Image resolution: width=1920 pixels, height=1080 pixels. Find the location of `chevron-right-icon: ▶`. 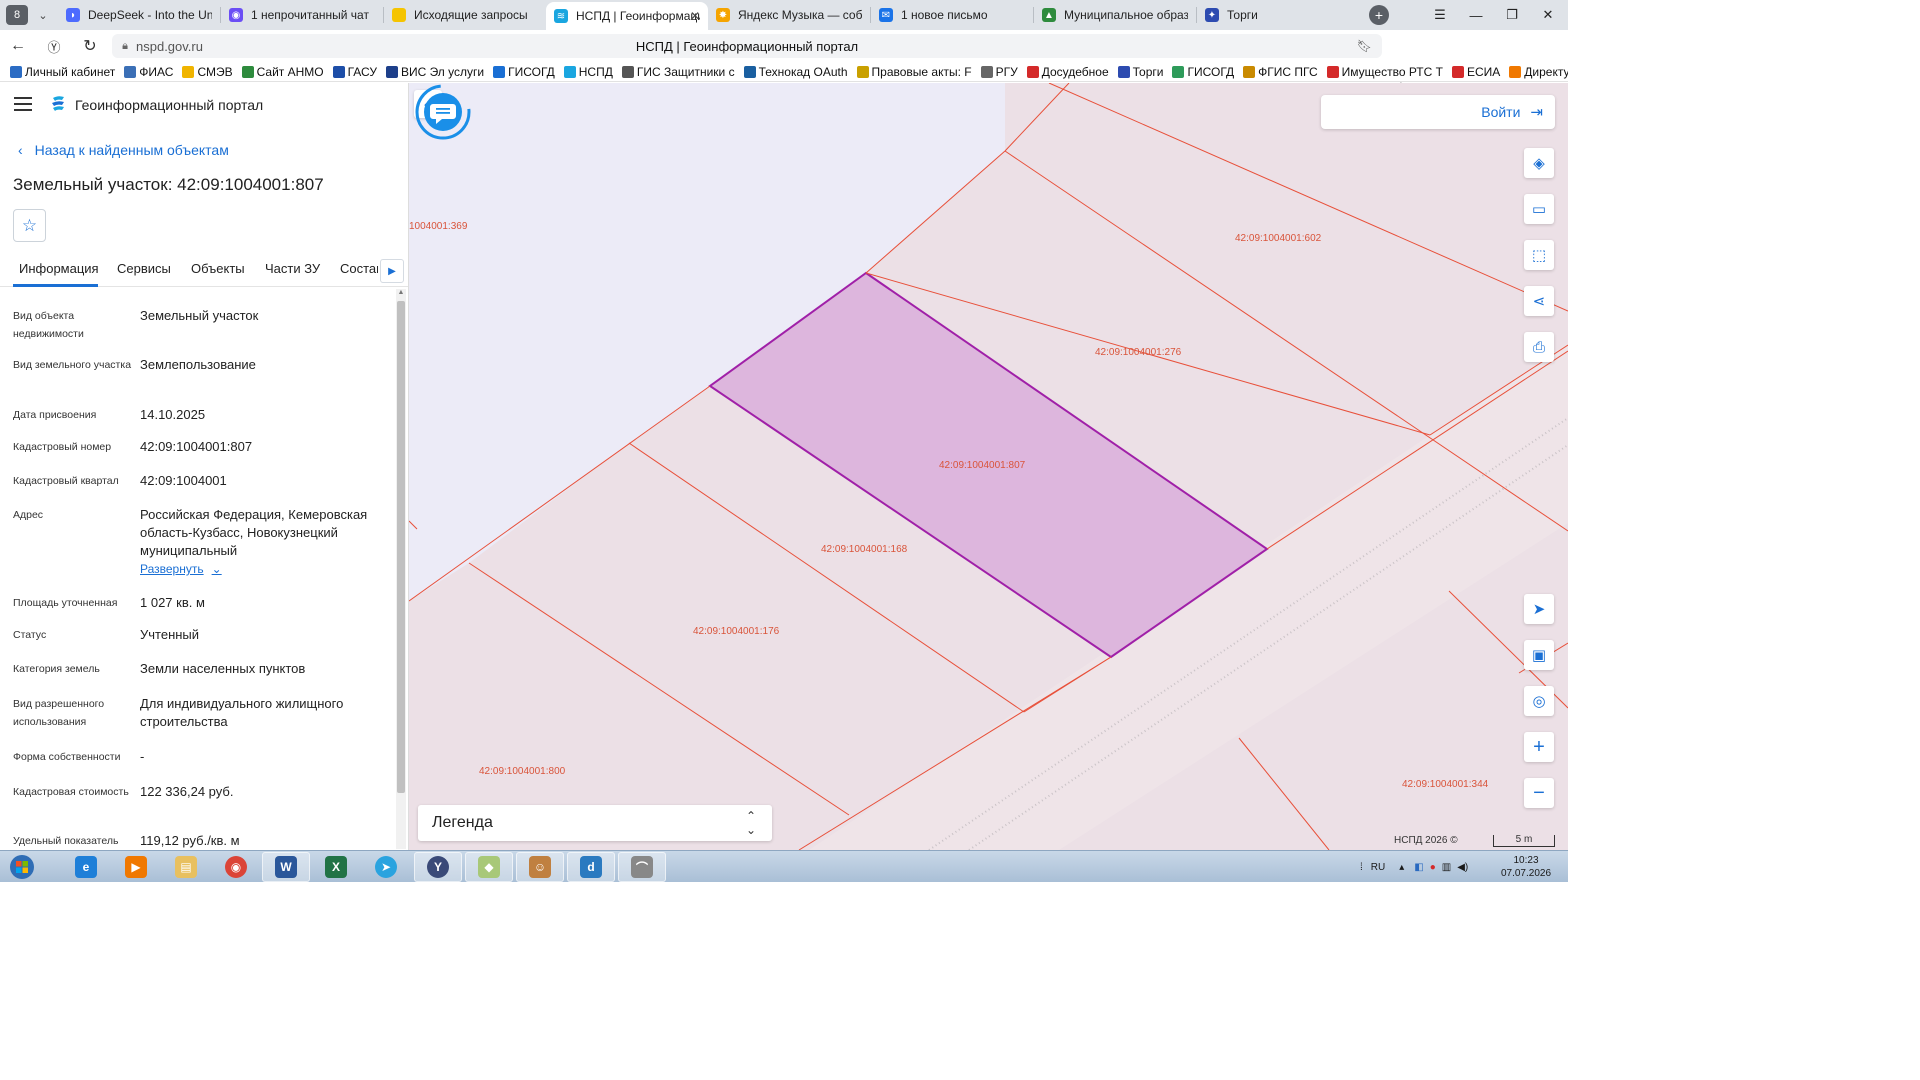

chevron-right-icon: ▶ is located at coordinates (392, 271).